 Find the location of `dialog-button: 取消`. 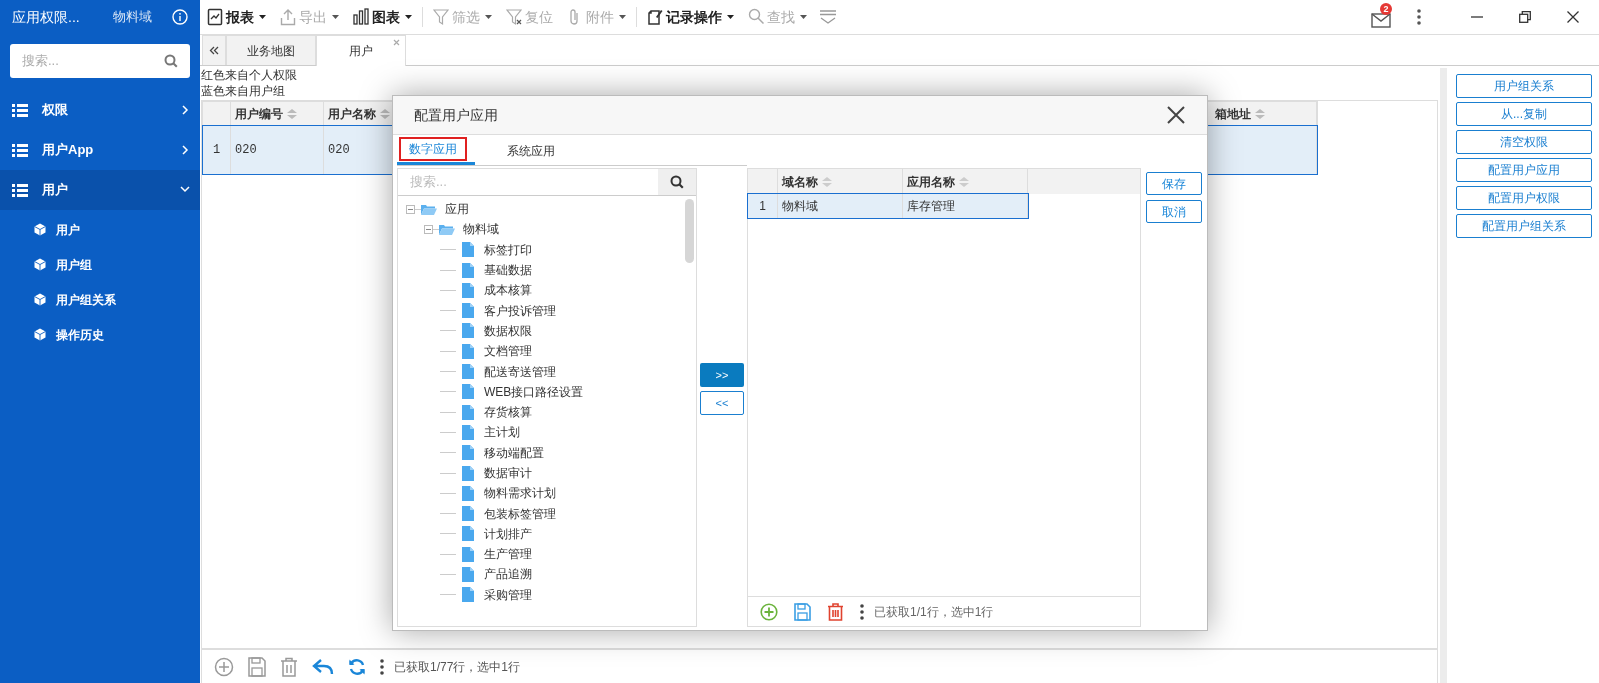

dialog-button: 取消 is located at coordinates (1174, 211).